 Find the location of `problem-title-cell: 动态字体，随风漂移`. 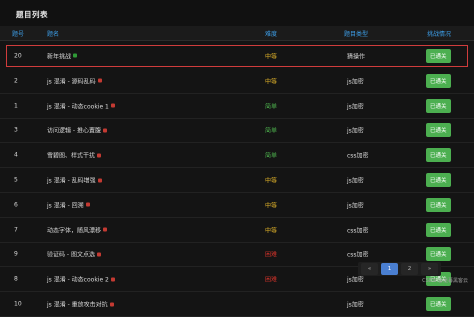

problem-title-cell: 动态字体，随风漂移 is located at coordinates (77, 229).